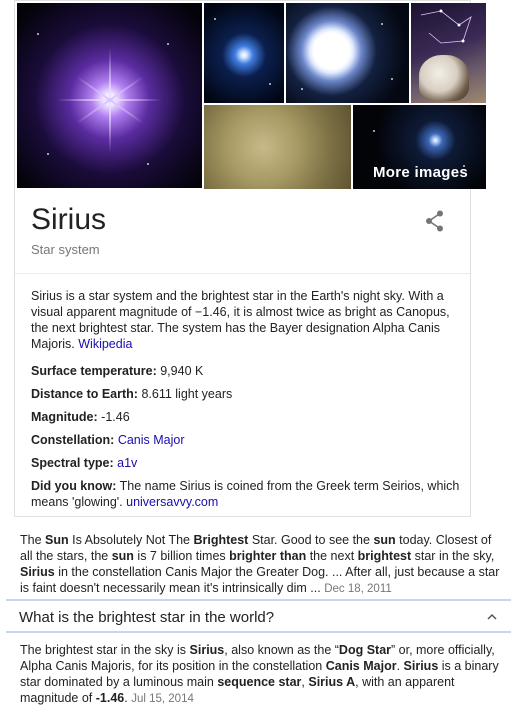  Describe the element at coordinates (181, 556) in the screenshot. I see `text-segment: is 7 billion times` at that location.